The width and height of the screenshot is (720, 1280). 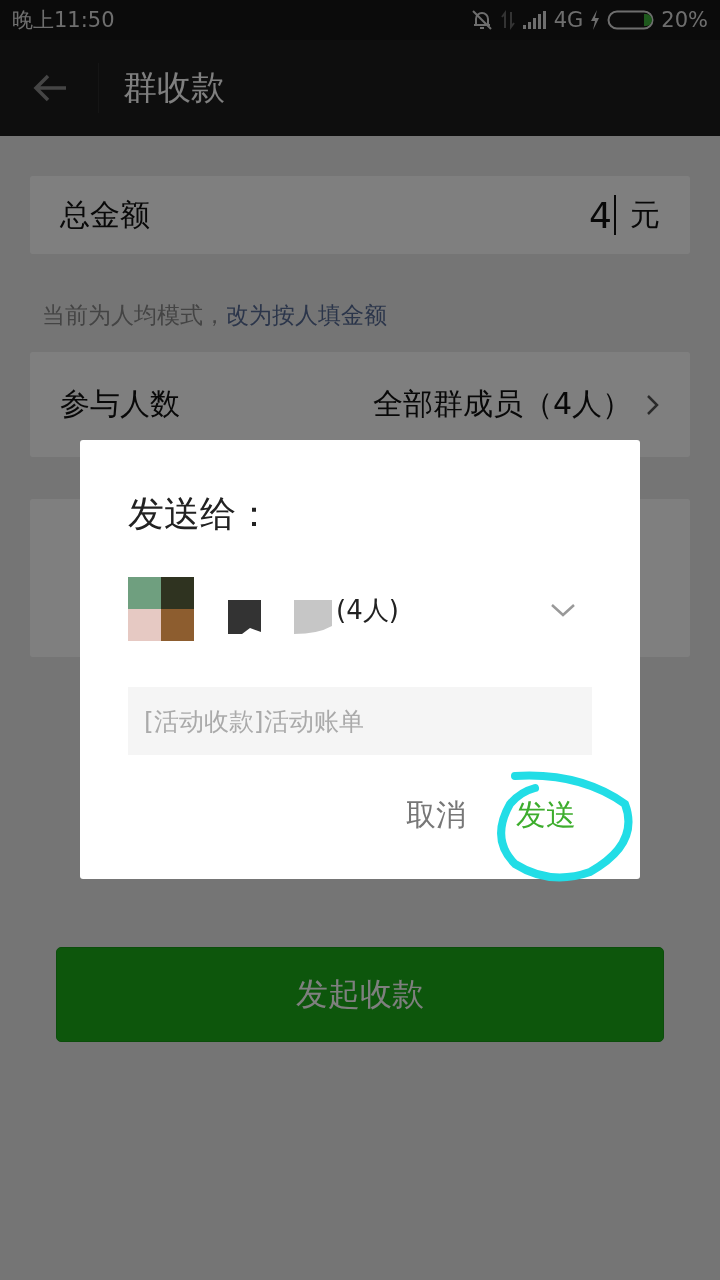 I want to click on back-arrow-icon, so click(x=50, y=88).